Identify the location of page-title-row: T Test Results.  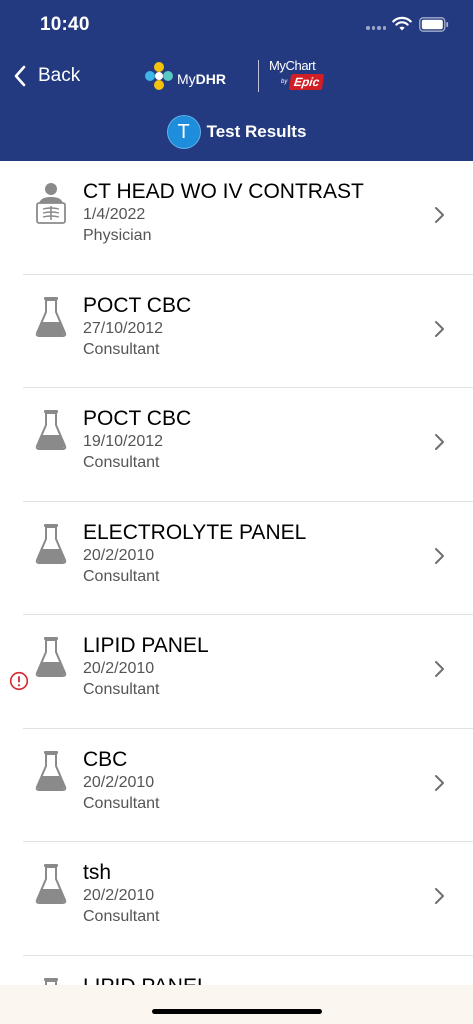
(236, 132).